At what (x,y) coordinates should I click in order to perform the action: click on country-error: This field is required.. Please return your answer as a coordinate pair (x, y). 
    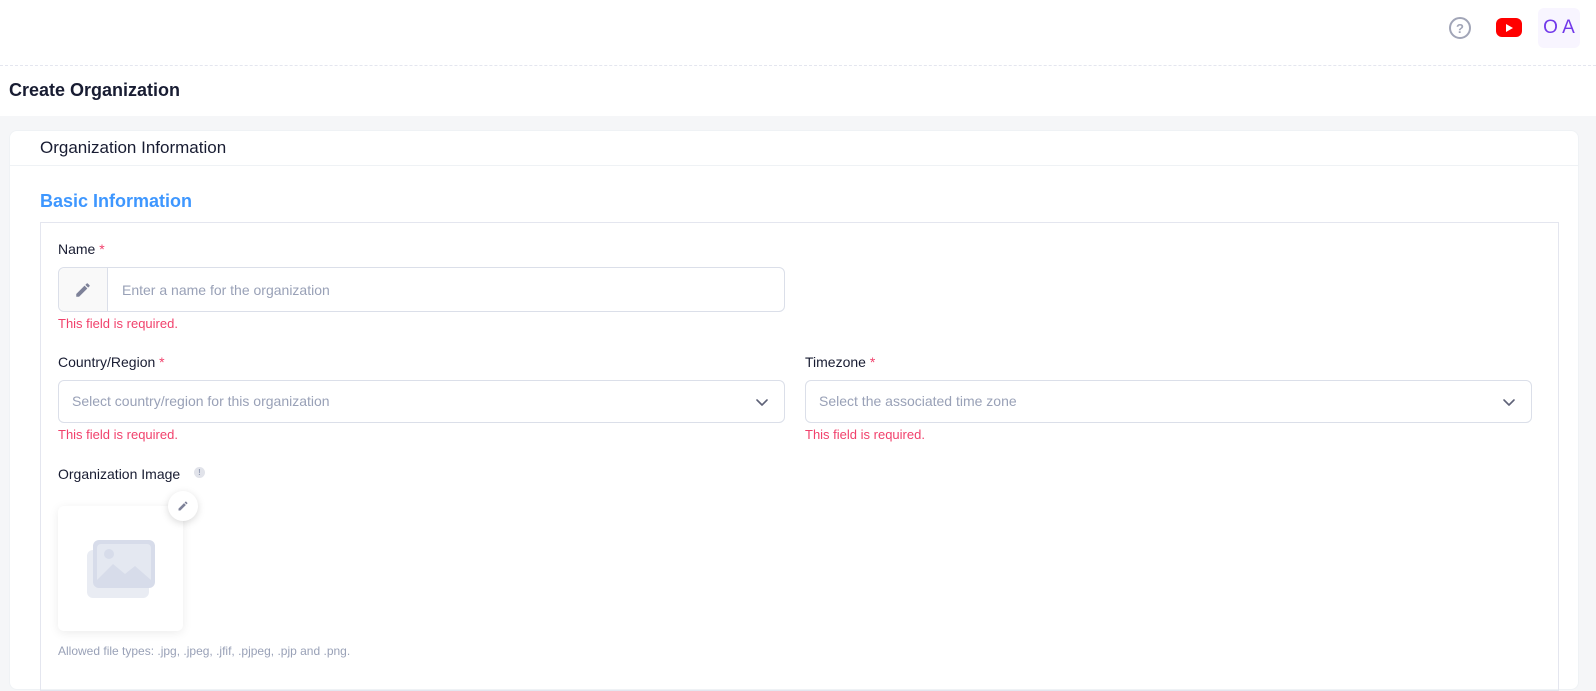
    Looking at the image, I should click on (118, 434).